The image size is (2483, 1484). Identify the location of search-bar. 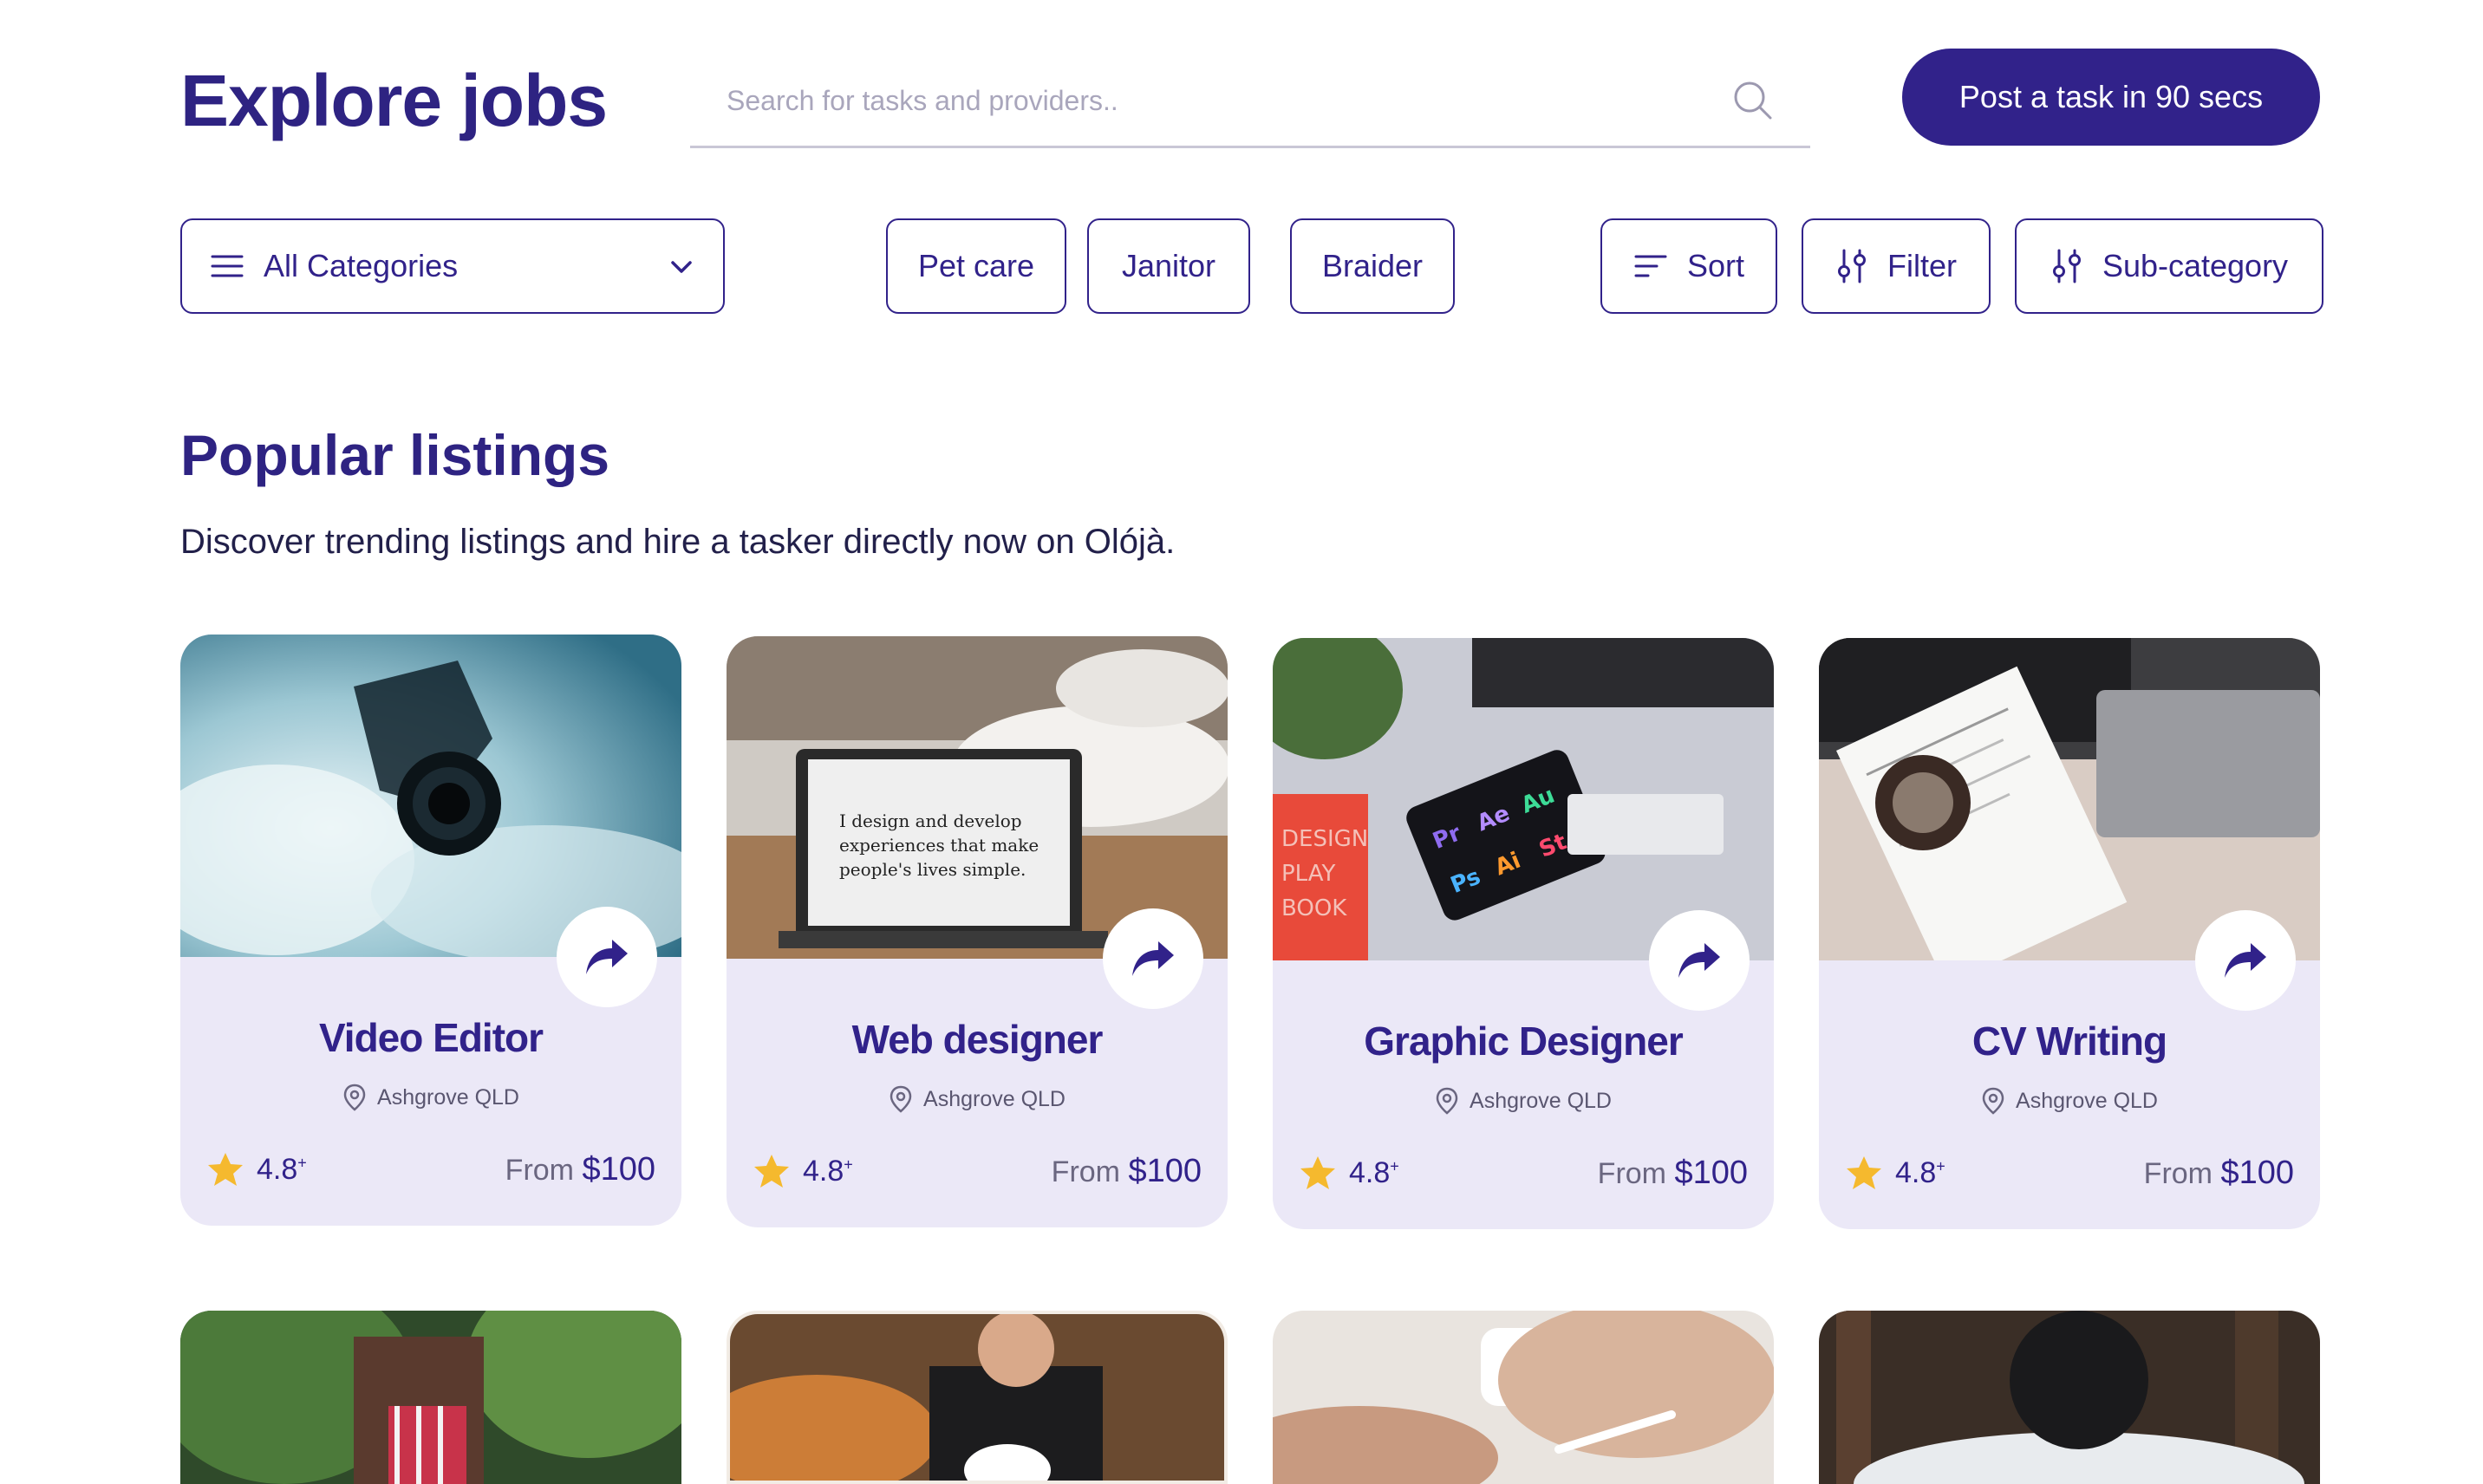
(1250, 105).